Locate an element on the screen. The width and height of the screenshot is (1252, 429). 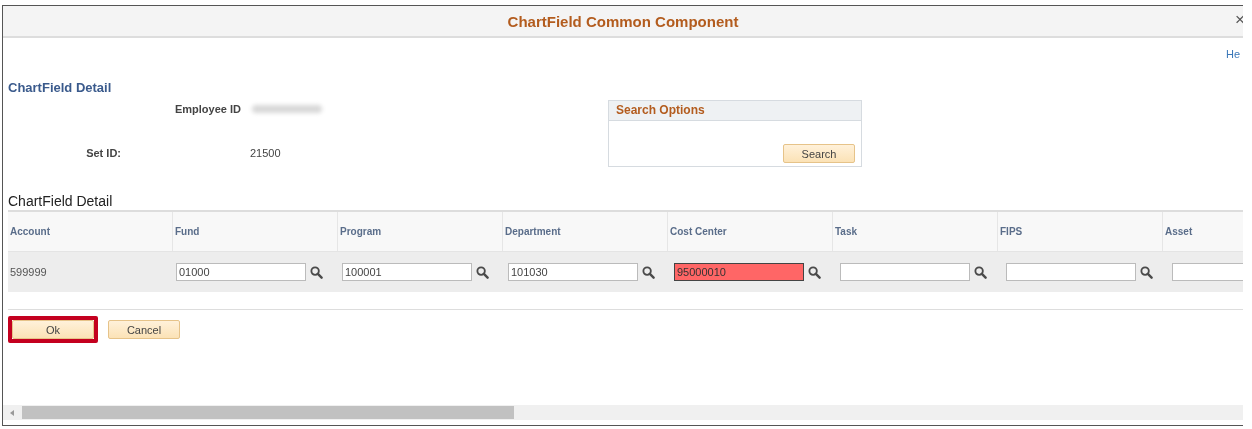
field-label: Employee ID is located at coordinates (207, 109).